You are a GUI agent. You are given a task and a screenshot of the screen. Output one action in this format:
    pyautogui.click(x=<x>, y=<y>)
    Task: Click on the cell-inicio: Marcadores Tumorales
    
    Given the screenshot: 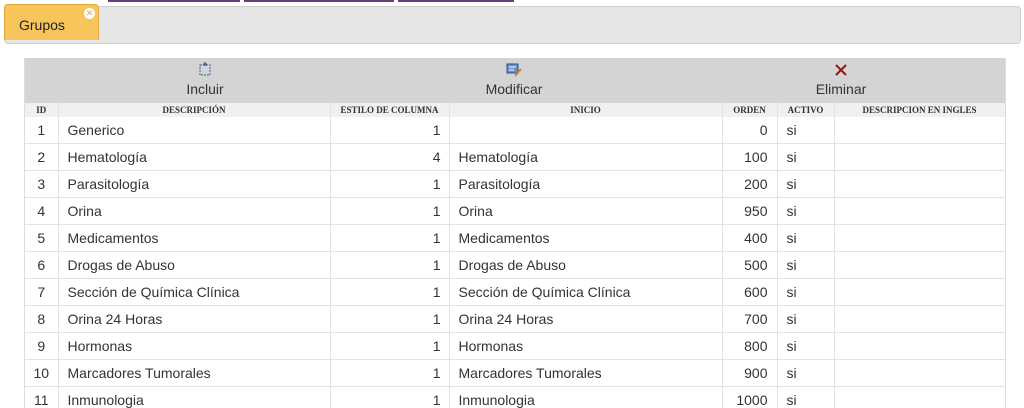 What is the action you would take?
    pyautogui.click(x=586, y=373)
    